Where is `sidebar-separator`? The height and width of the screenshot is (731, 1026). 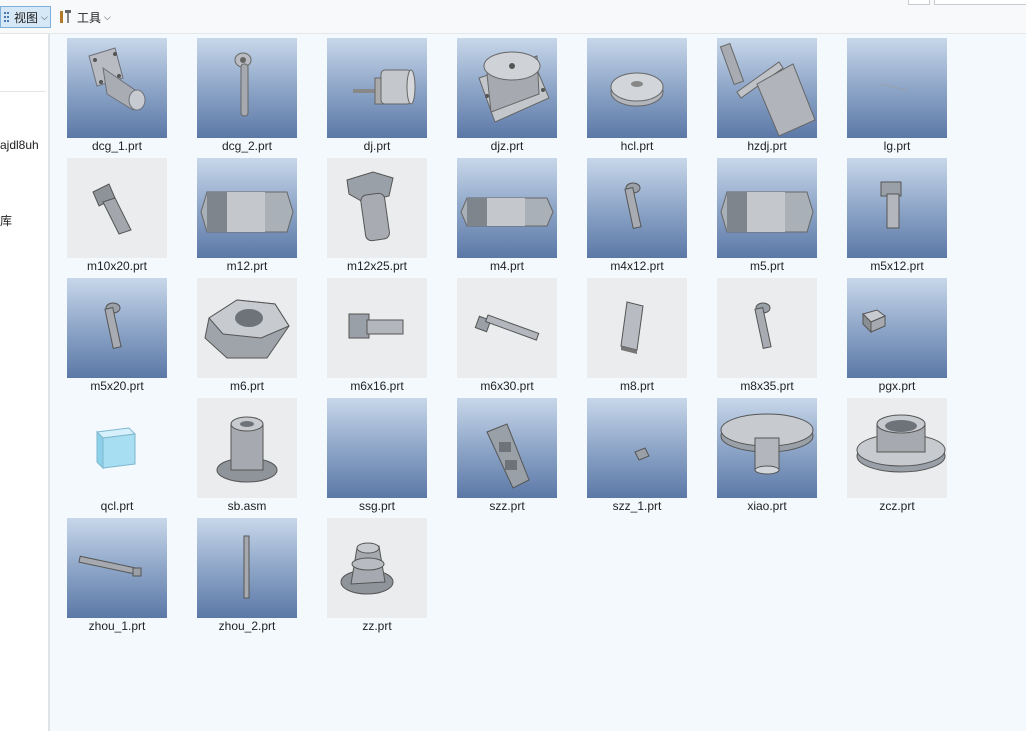
sidebar-separator is located at coordinates (23, 91).